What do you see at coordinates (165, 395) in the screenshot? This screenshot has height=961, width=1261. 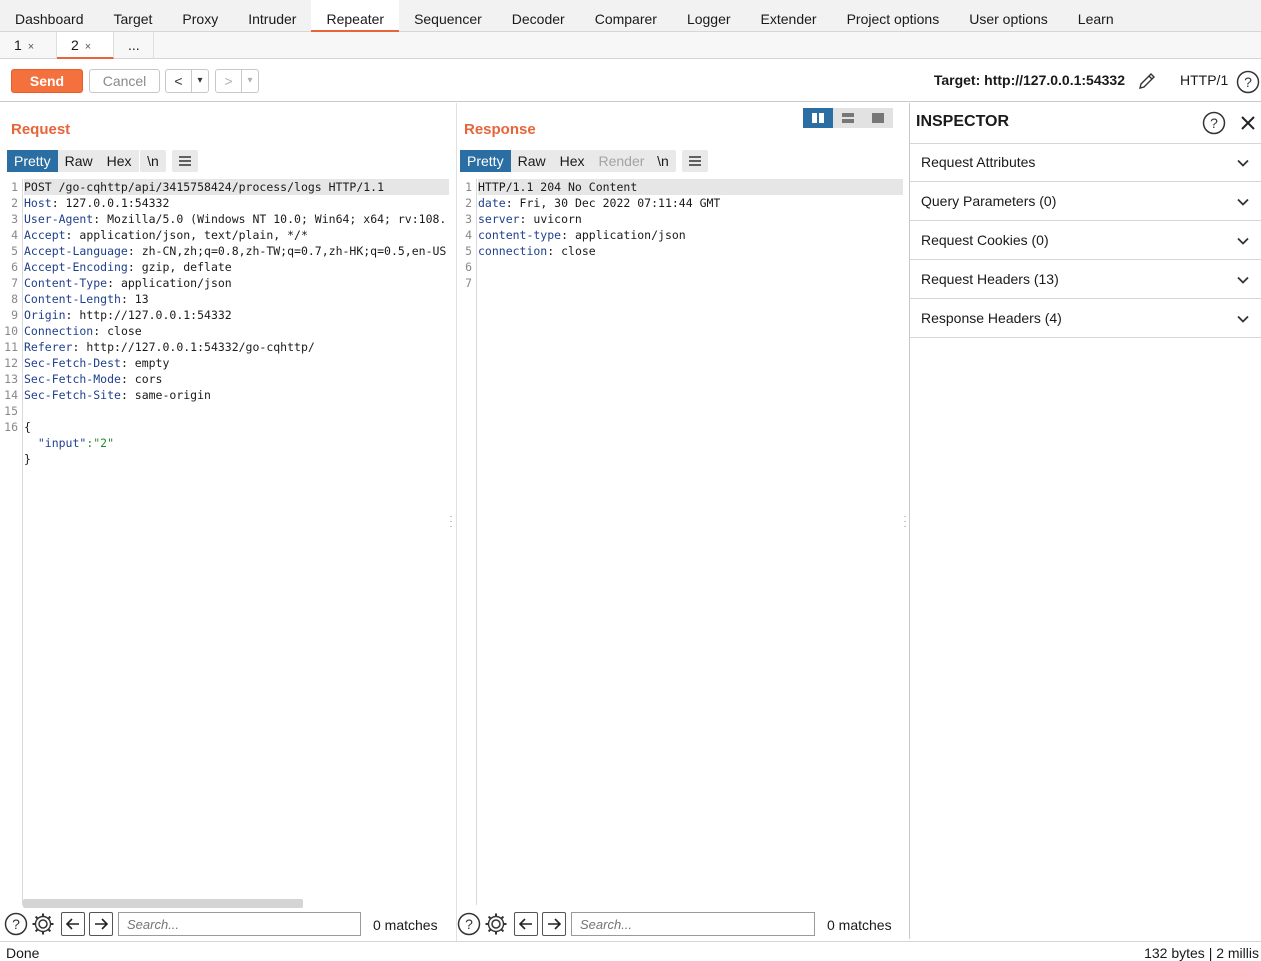 I see `request-line-value: : same-origin` at bounding box center [165, 395].